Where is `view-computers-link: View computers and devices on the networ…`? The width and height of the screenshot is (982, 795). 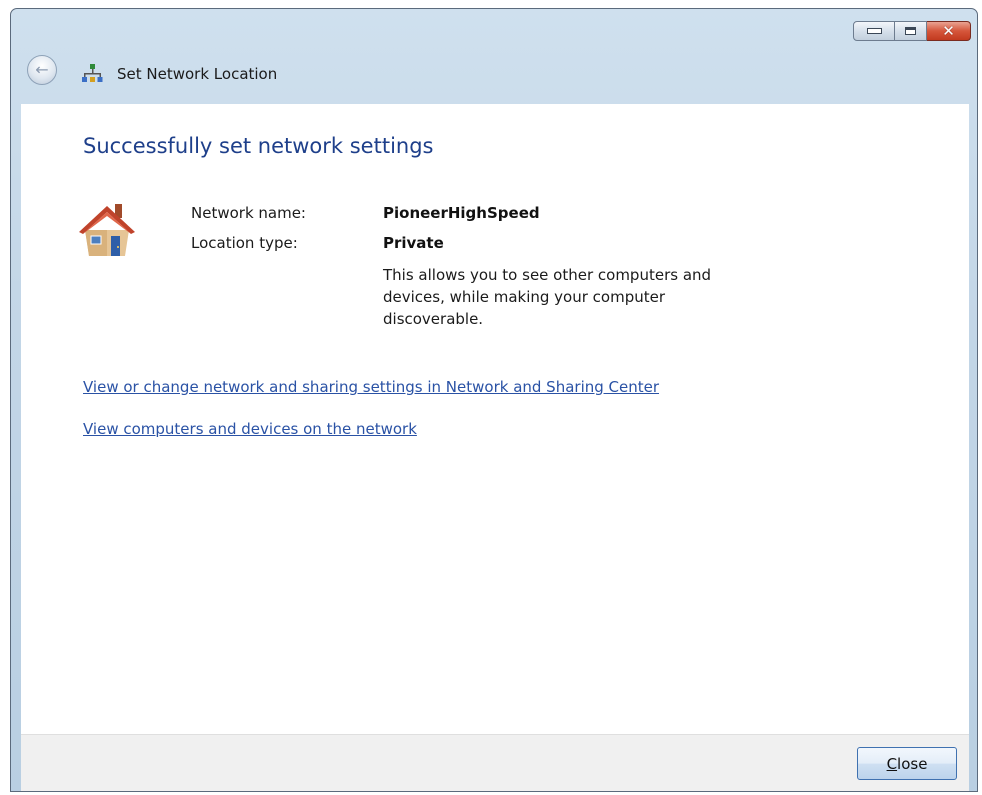
view-computers-link: View computers and devices on the networ… is located at coordinates (250, 429).